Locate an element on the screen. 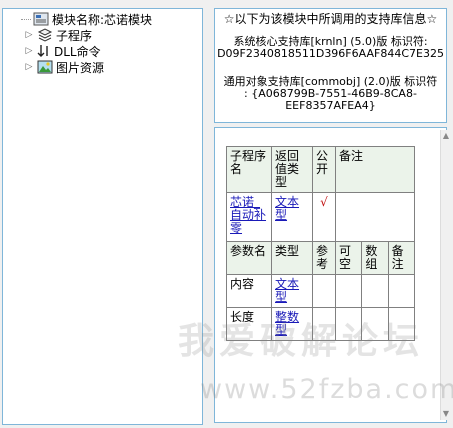 The image size is (453, 428). tree-item-image-resources: ▷ 图片资源 is located at coordinates (64, 67).